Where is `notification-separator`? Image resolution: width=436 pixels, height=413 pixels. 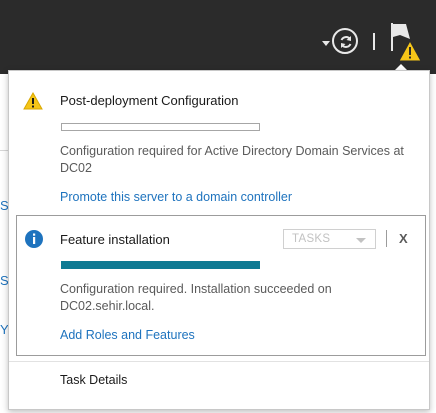
notification-separator is located at coordinates (386, 238).